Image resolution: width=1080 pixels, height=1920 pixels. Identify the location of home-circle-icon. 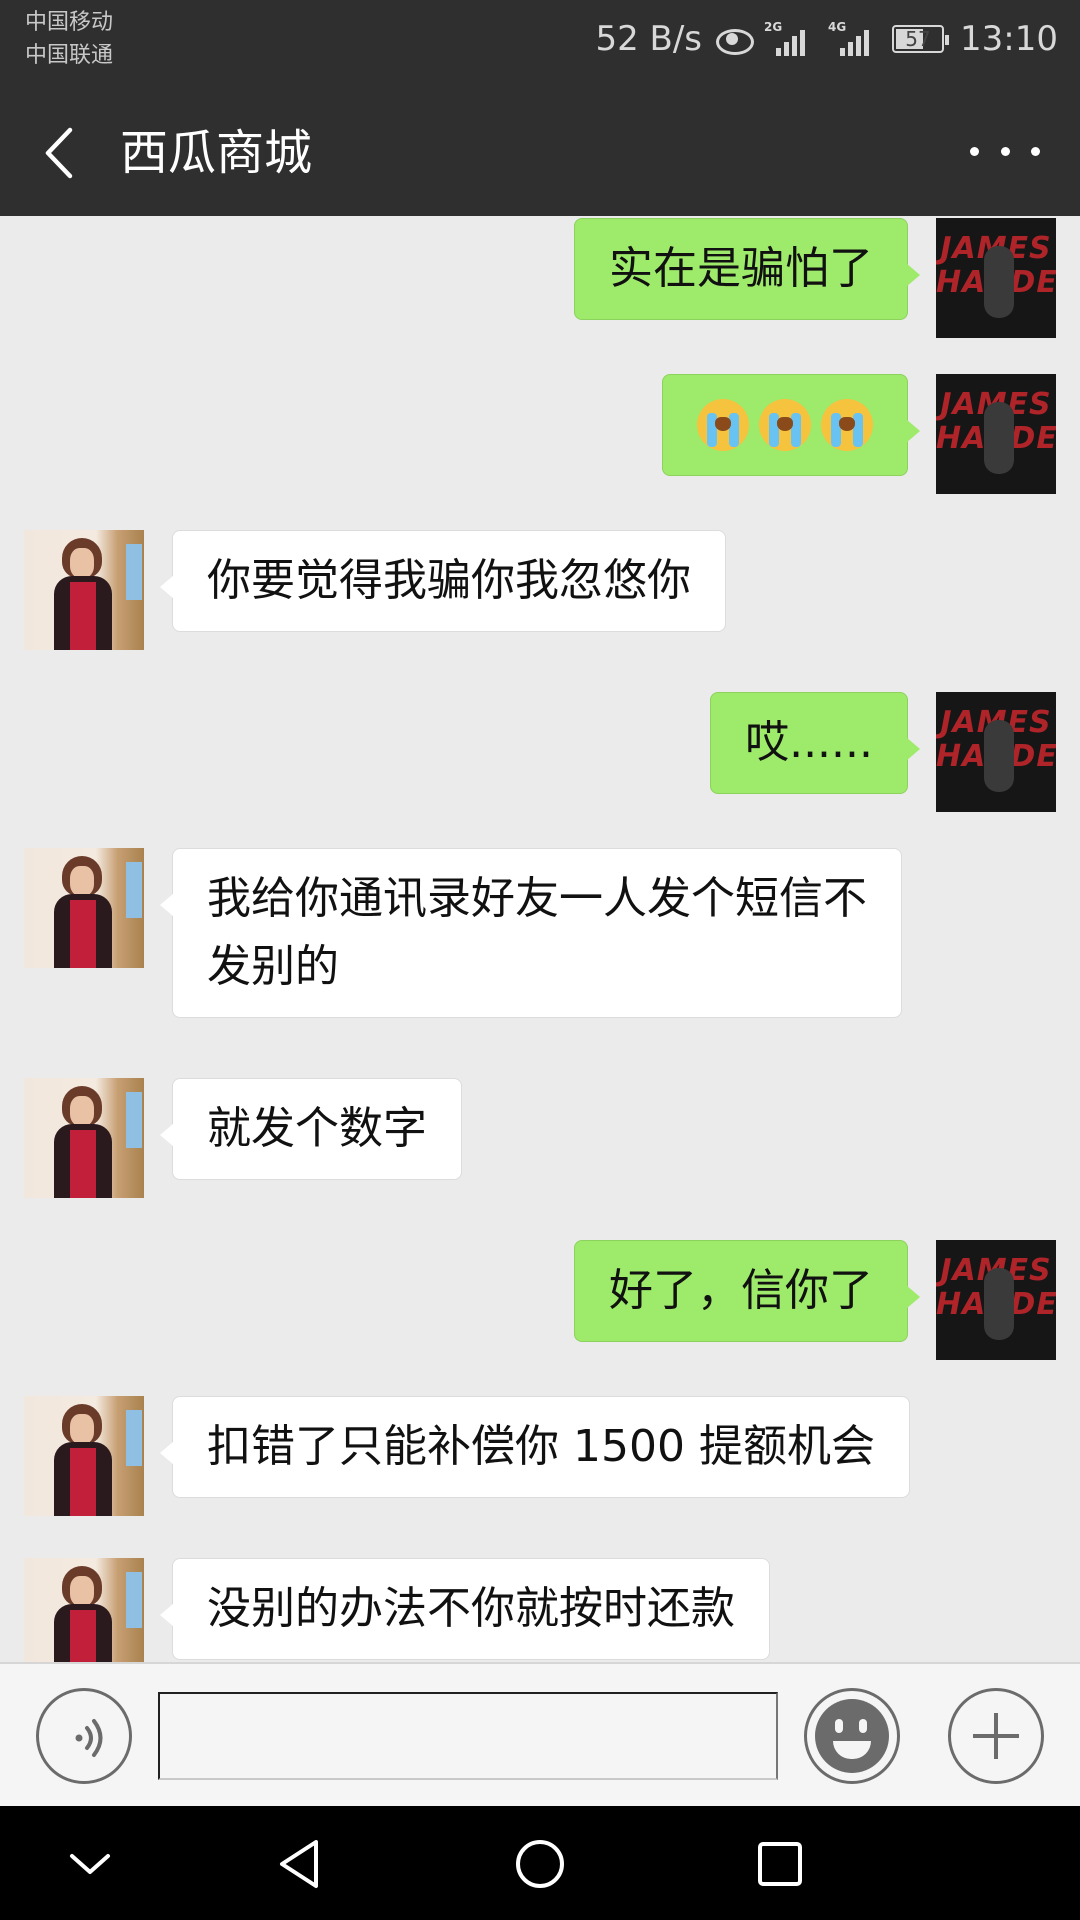
(540, 1864).